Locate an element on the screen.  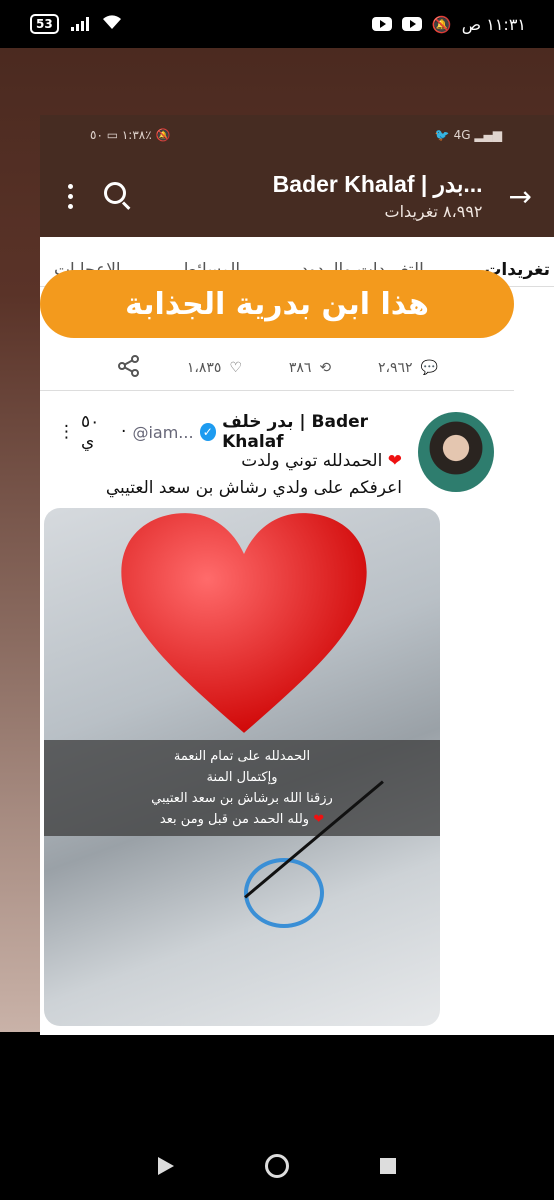
status-bar: 53 🔕 ١١:٣١ ص is located at coordinates (277, 24).